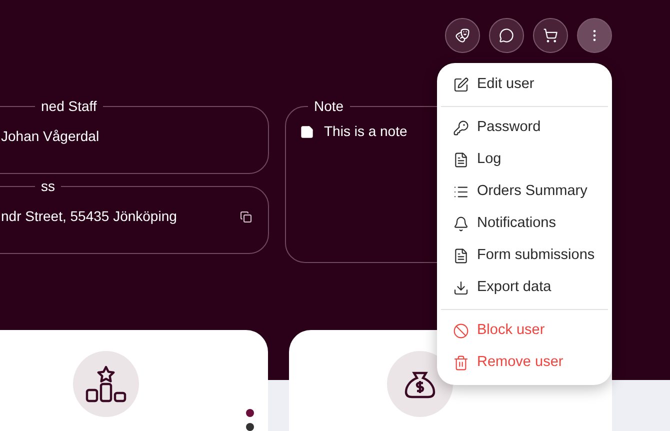  Describe the element at coordinates (461, 331) in the screenshot. I see `ban-icon` at that location.